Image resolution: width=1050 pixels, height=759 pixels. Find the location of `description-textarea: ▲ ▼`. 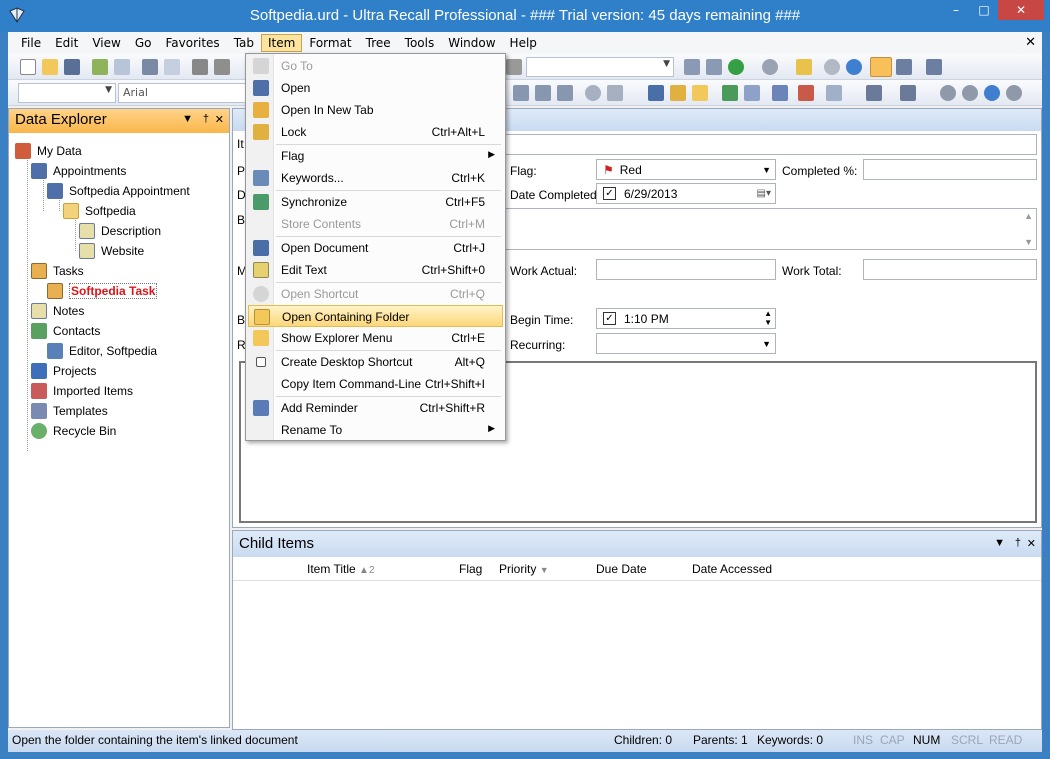

description-textarea: ▲ ▼ is located at coordinates (765, 229).